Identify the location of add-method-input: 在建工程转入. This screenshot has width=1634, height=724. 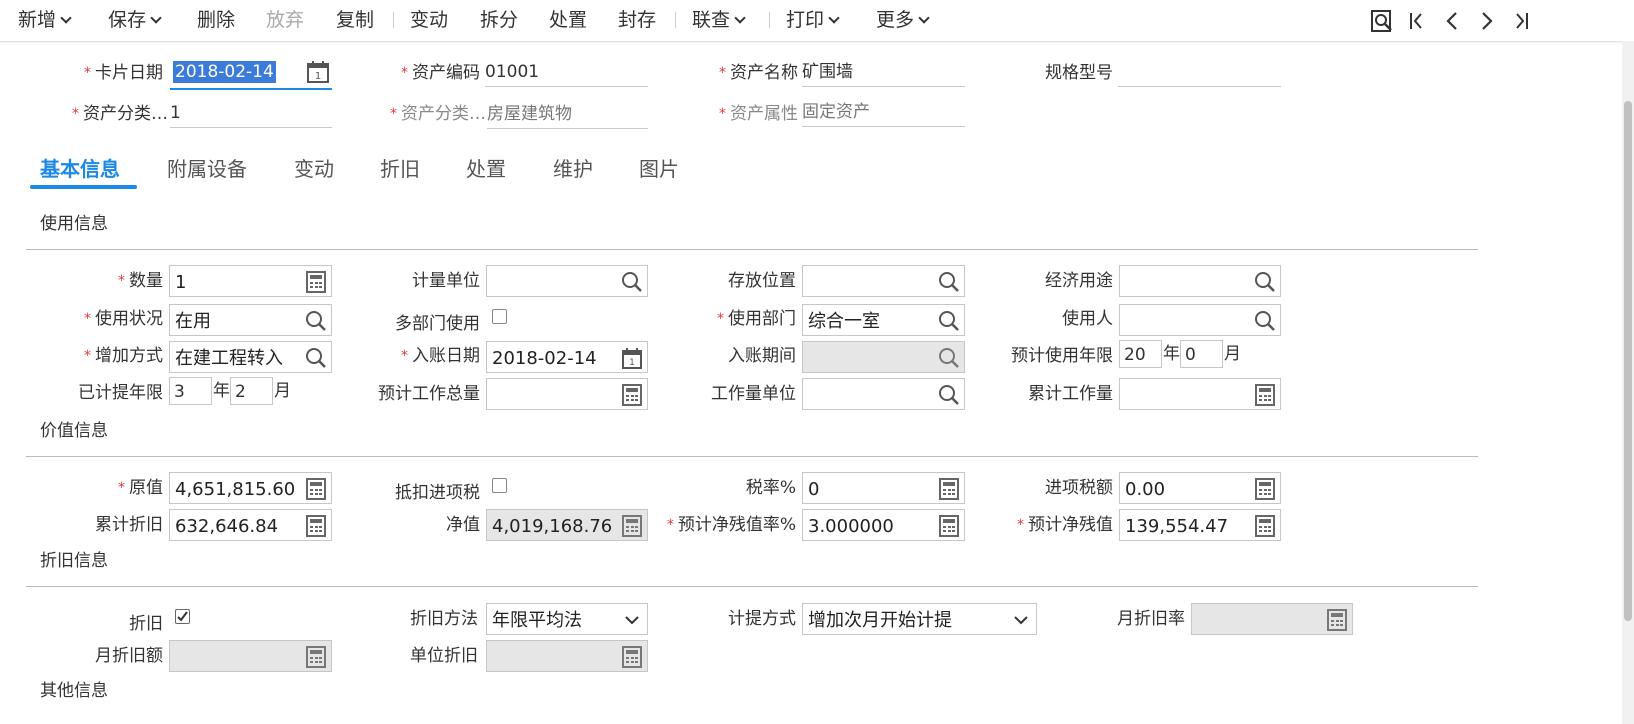
(250, 357).